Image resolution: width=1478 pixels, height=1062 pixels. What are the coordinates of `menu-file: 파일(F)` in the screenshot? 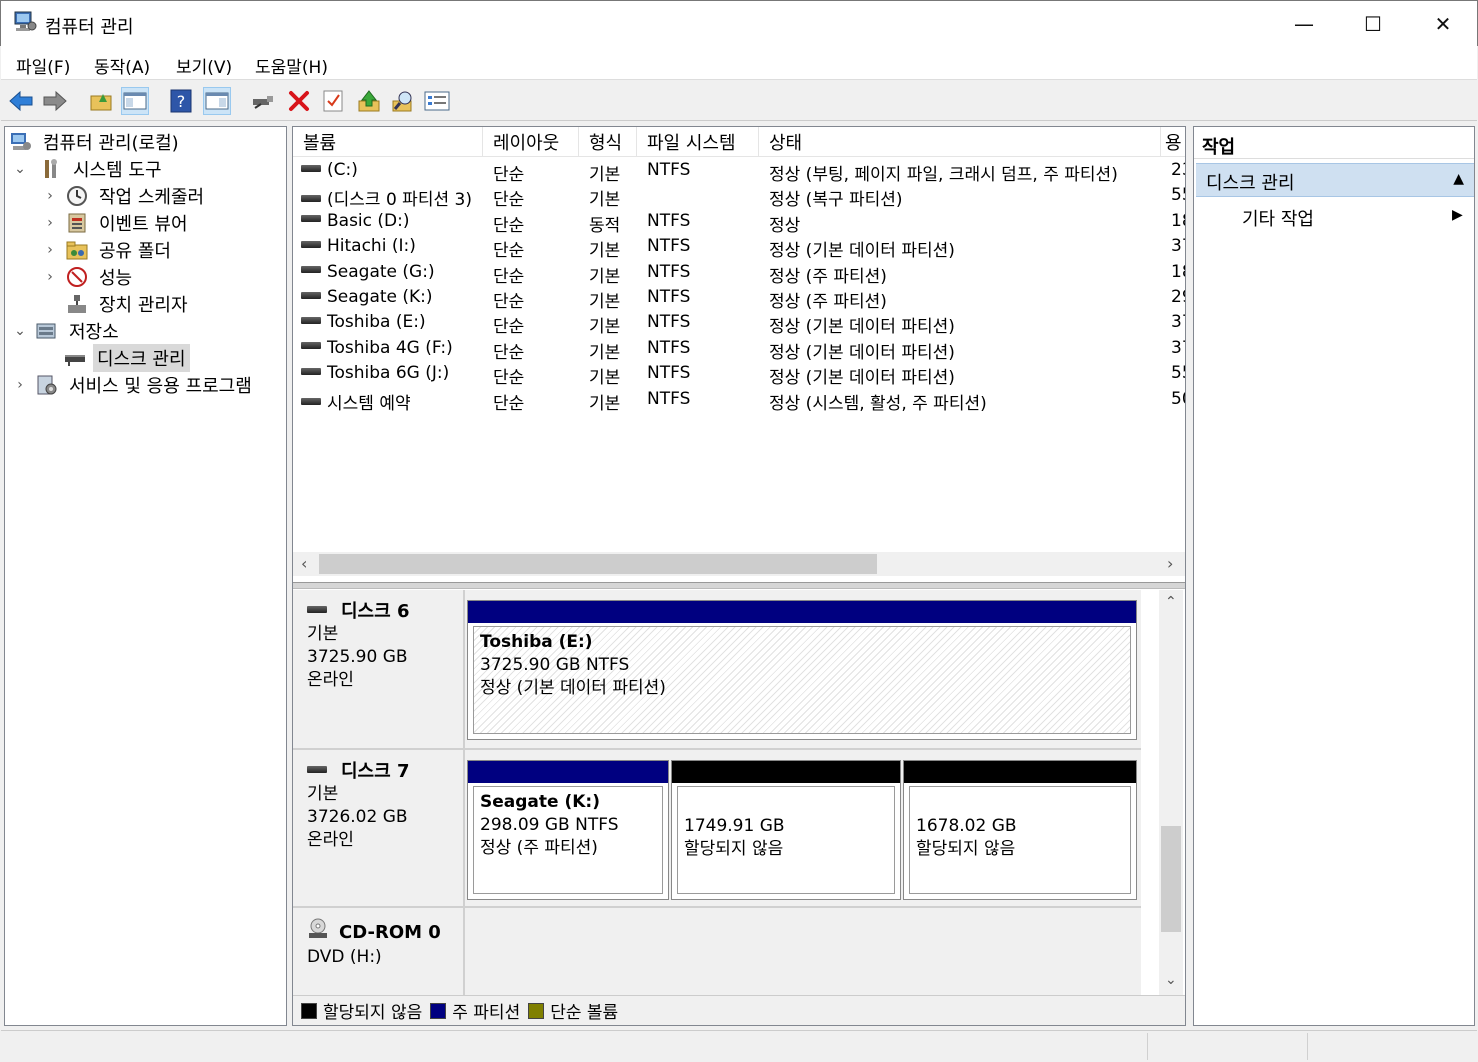 It's located at (43, 65).